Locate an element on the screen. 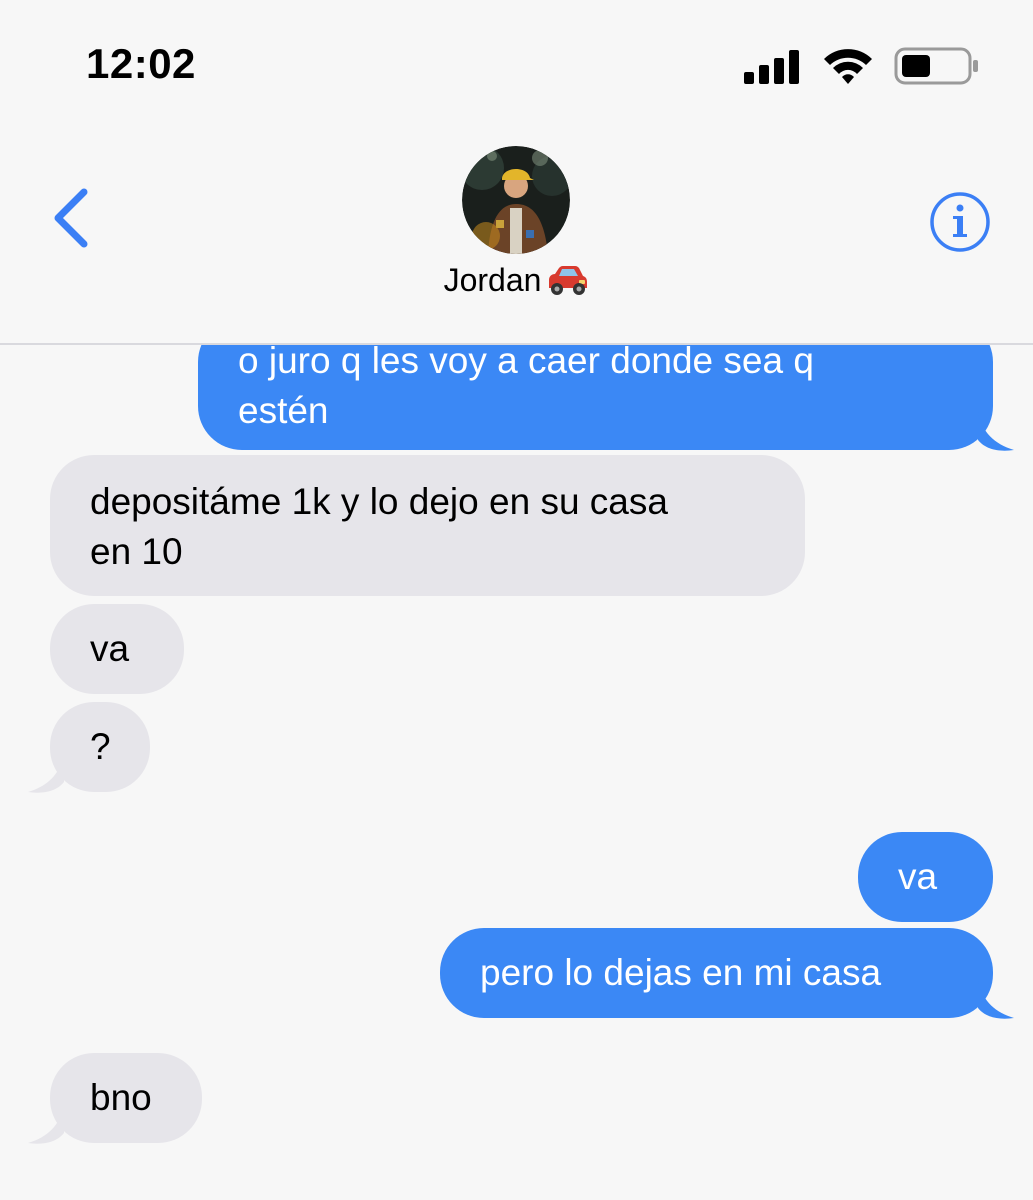  outgoing-message-bubble: va is located at coordinates (925, 877).